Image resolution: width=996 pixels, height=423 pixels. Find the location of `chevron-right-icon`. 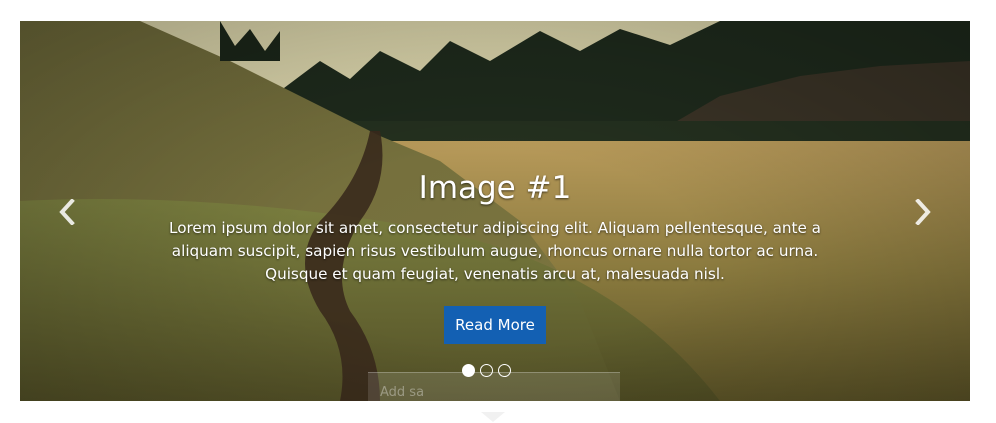

chevron-right-icon is located at coordinates (923, 212).